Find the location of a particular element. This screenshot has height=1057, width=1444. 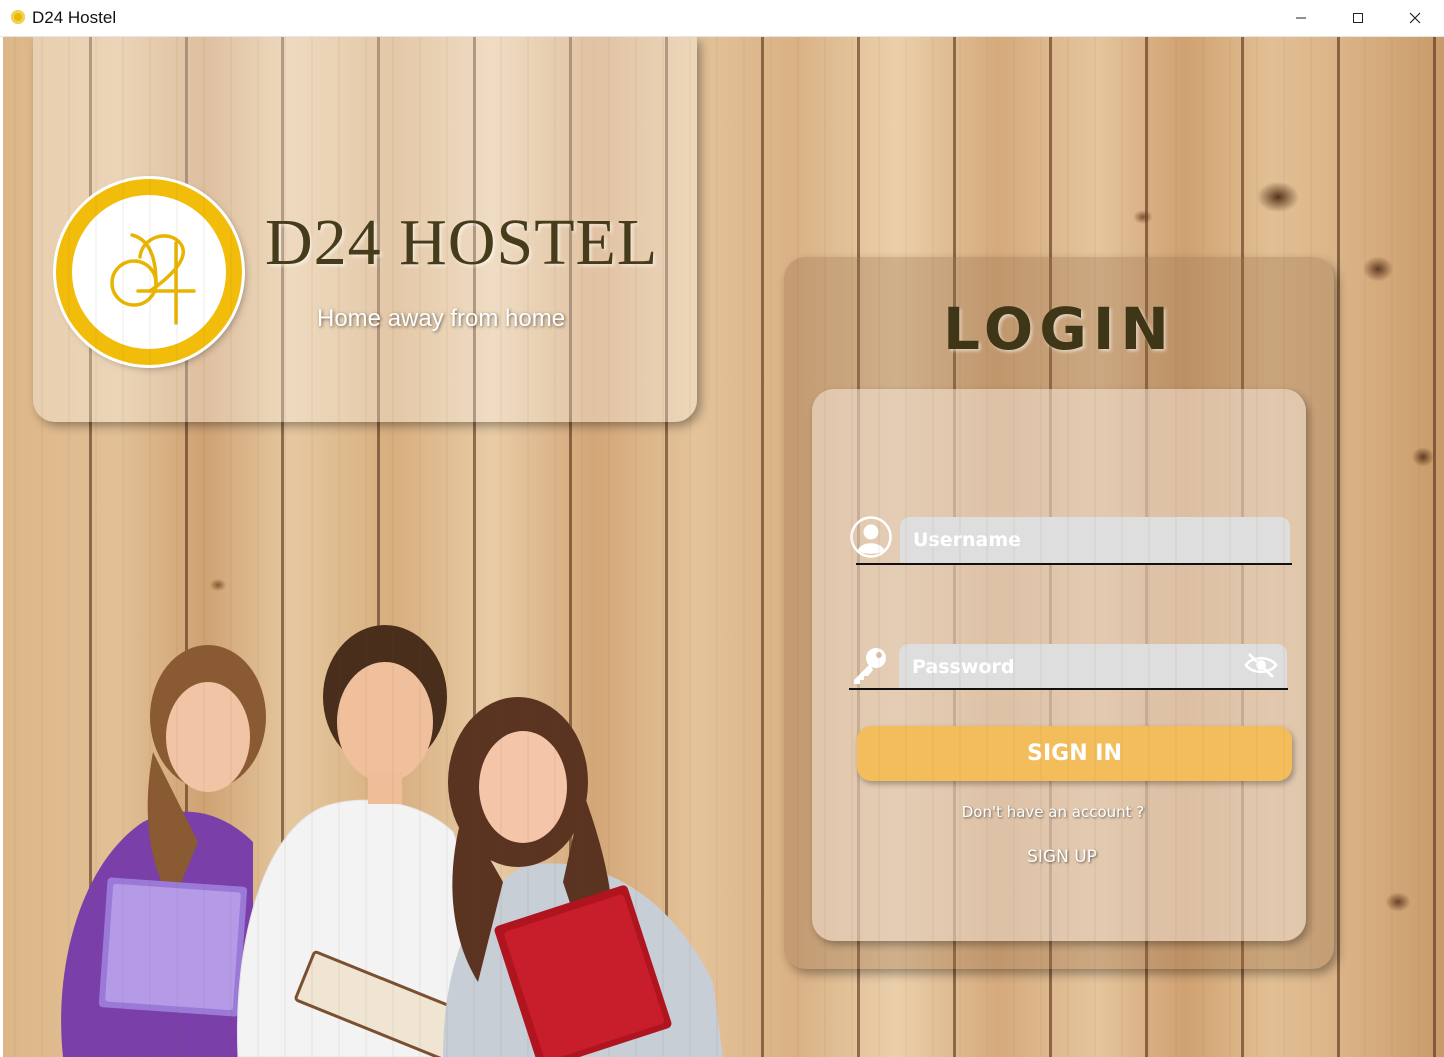

window-titlebar: D24 Hostel is located at coordinates (722, 18).